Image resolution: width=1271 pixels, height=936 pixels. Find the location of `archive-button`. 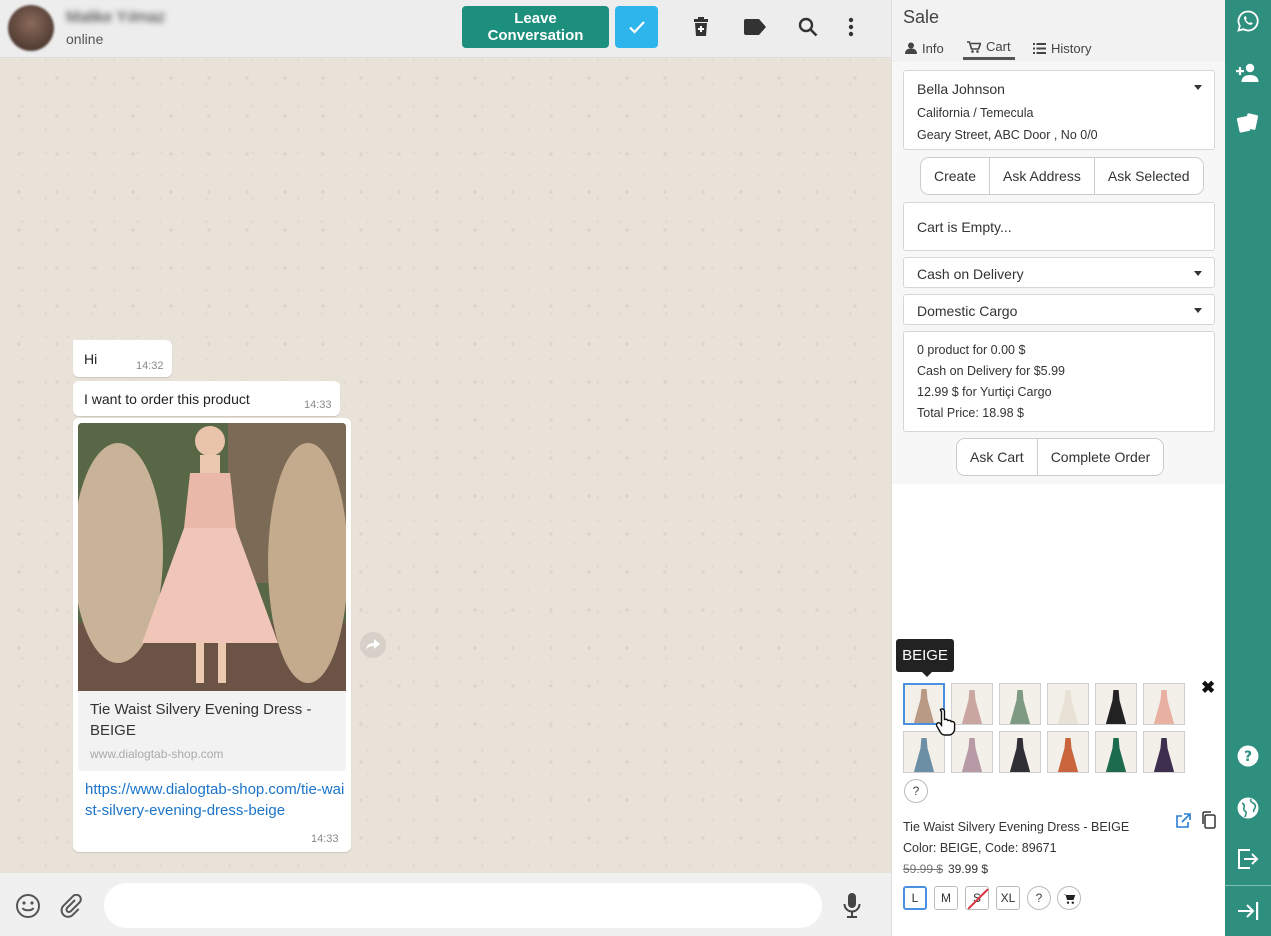

archive-button is located at coordinates (701, 27).